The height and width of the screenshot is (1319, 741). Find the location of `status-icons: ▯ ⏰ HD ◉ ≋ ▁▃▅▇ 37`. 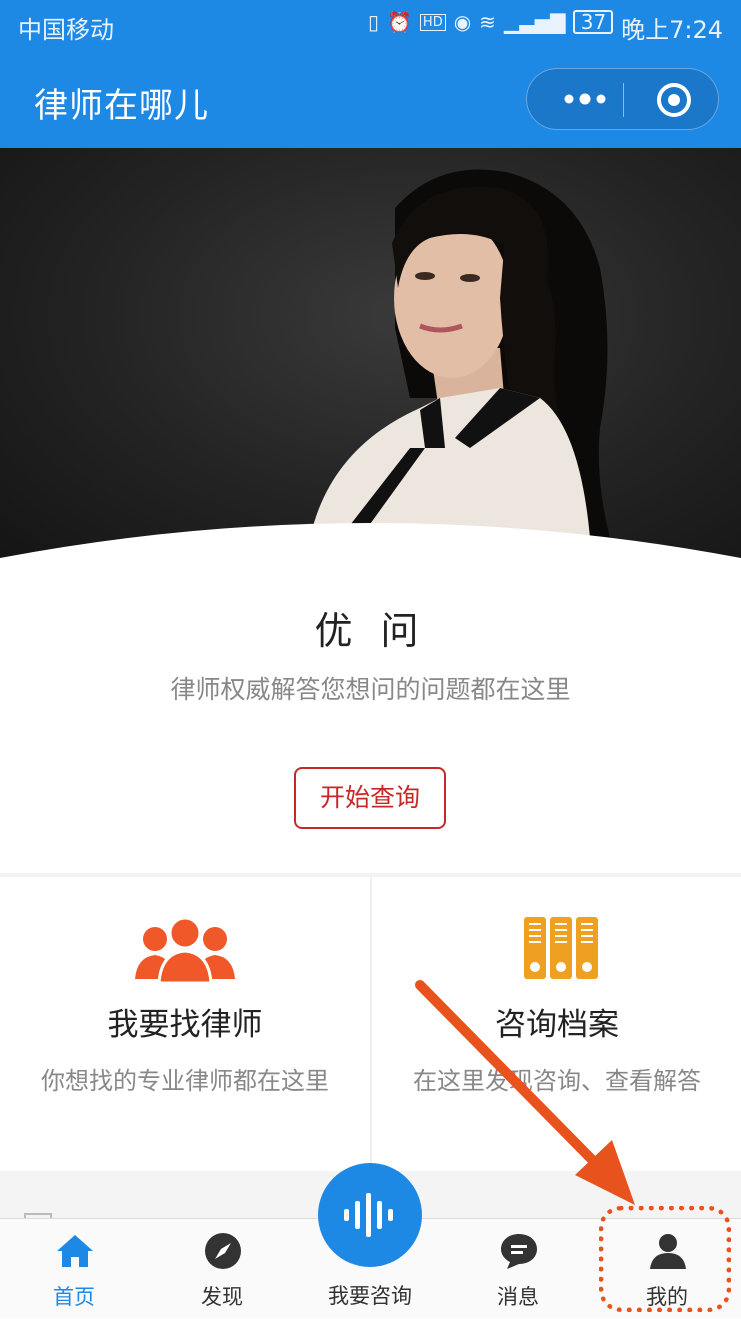

status-icons: ▯ ⏰ HD ◉ ≋ ▁▃▅▇ 37 is located at coordinates (491, 22).